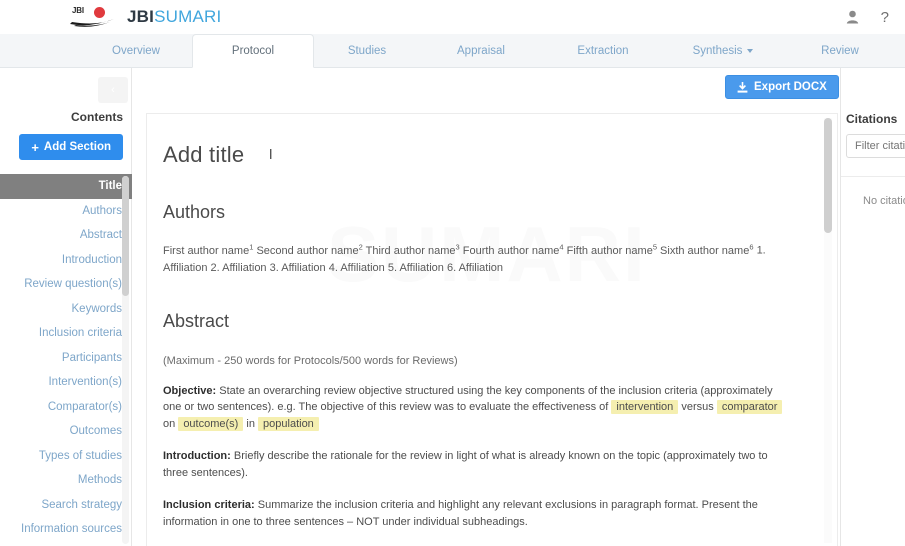 This screenshot has height=546, width=905. I want to click on sidebar-item-types-of-studies: Types of studies, so click(66, 456).